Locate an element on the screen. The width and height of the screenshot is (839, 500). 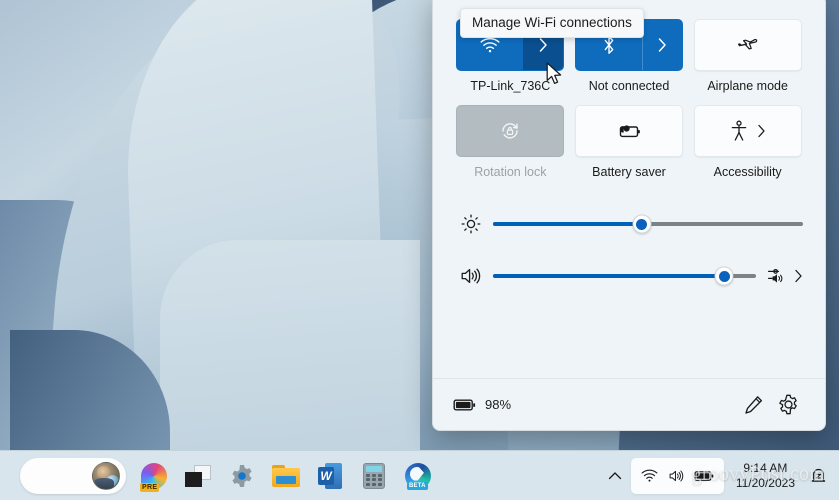
taskbar-item-edge: BETA is located at coordinates (418, 476).